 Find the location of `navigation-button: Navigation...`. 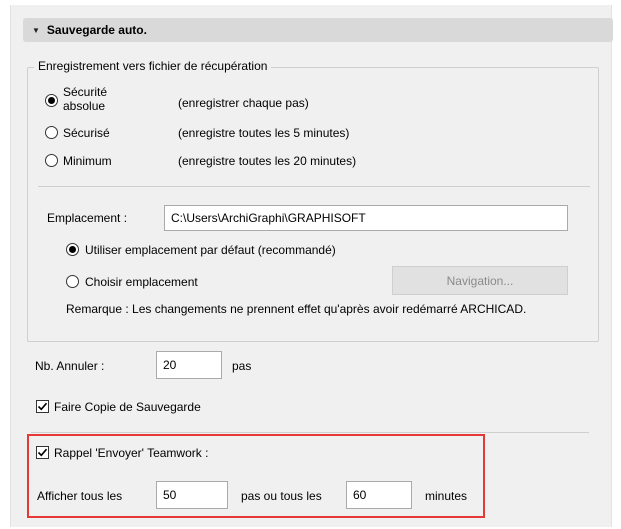

navigation-button: Navigation... is located at coordinates (480, 280).